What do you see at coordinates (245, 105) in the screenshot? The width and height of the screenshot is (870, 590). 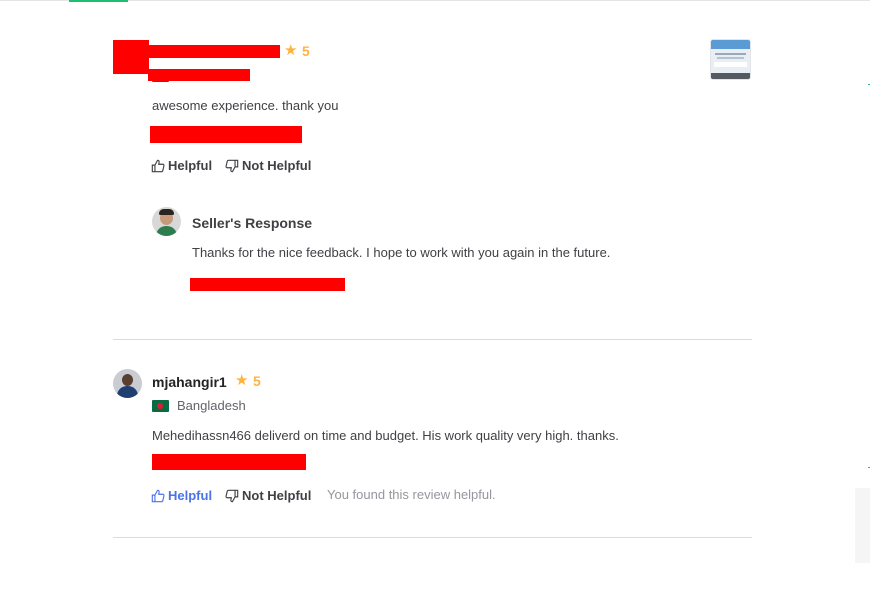 I see `review-comment: awesome experience. thank you` at bounding box center [245, 105].